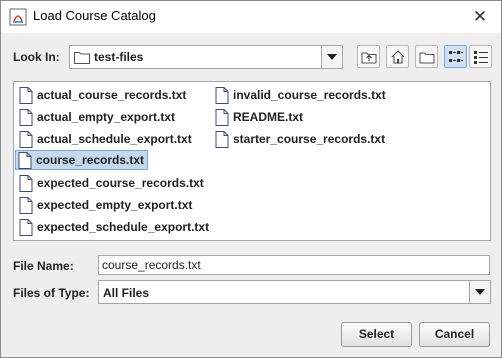 This screenshot has width=502, height=358. I want to click on file-name: invalid_course_records.txt, so click(309, 95).